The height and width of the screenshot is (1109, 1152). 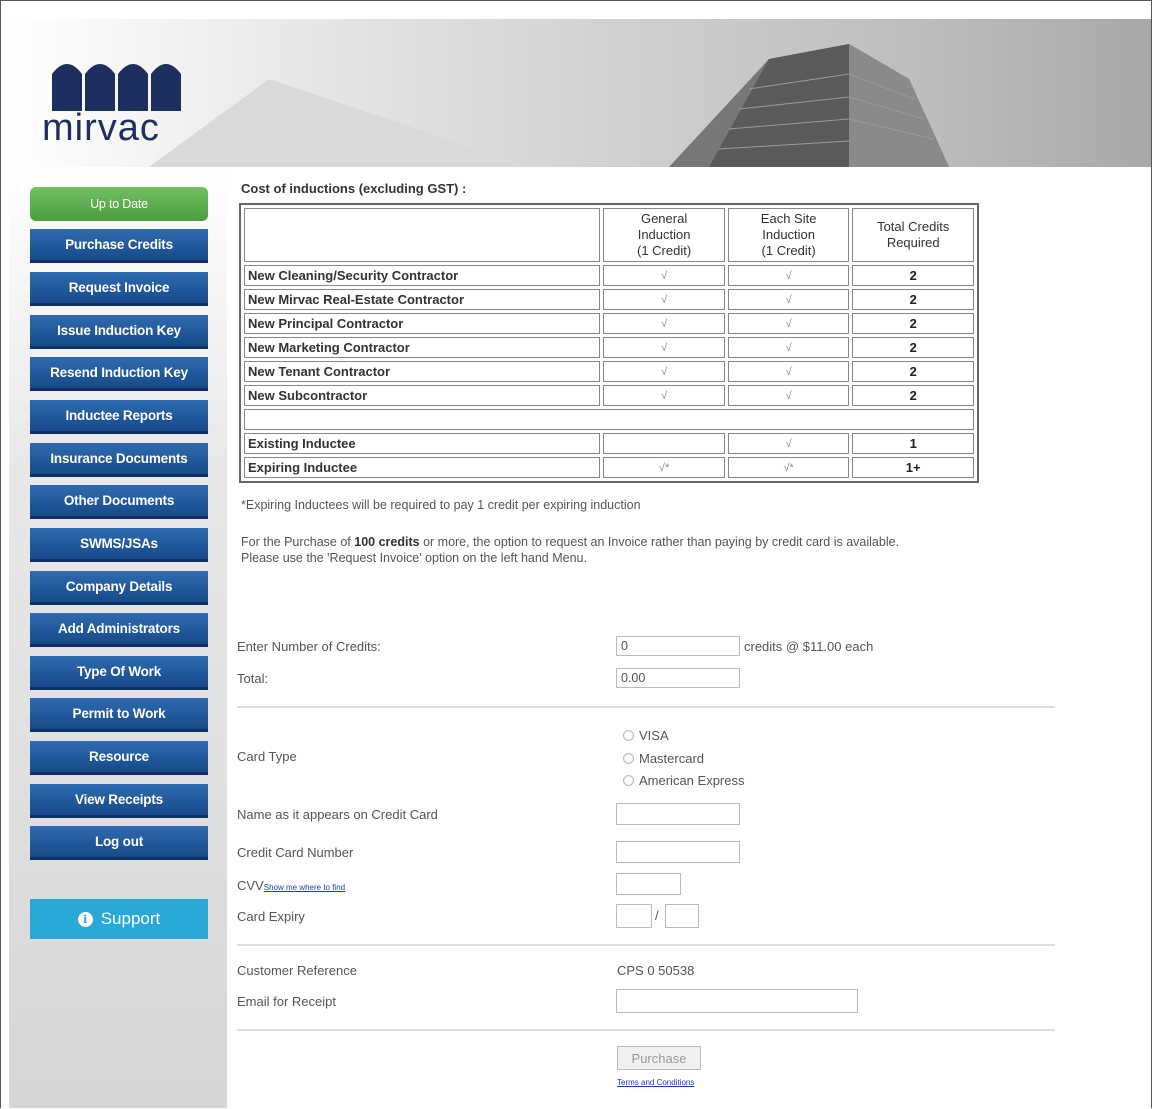 I want to click on table-header-site: Each Site Induction (1 Credit), so click(x=788, y=235).